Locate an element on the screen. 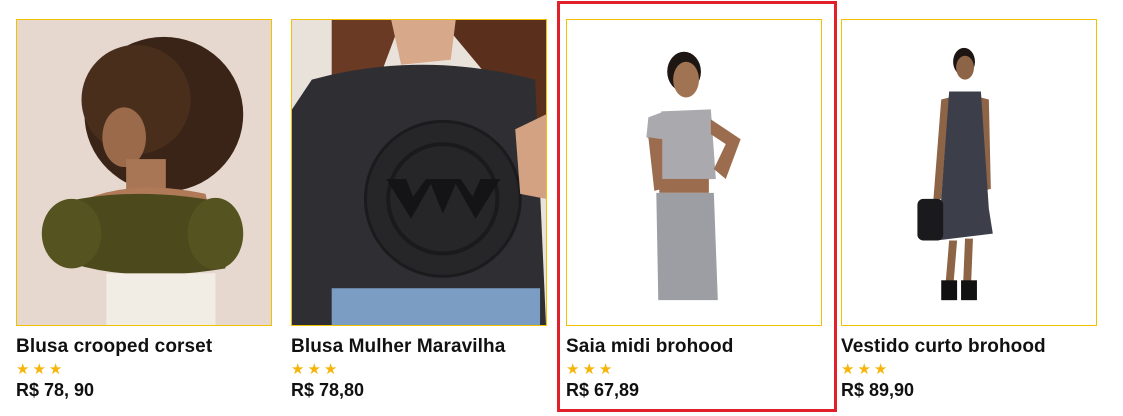  product-price: R$ 78, 90 is located at coordinates (55, 390).